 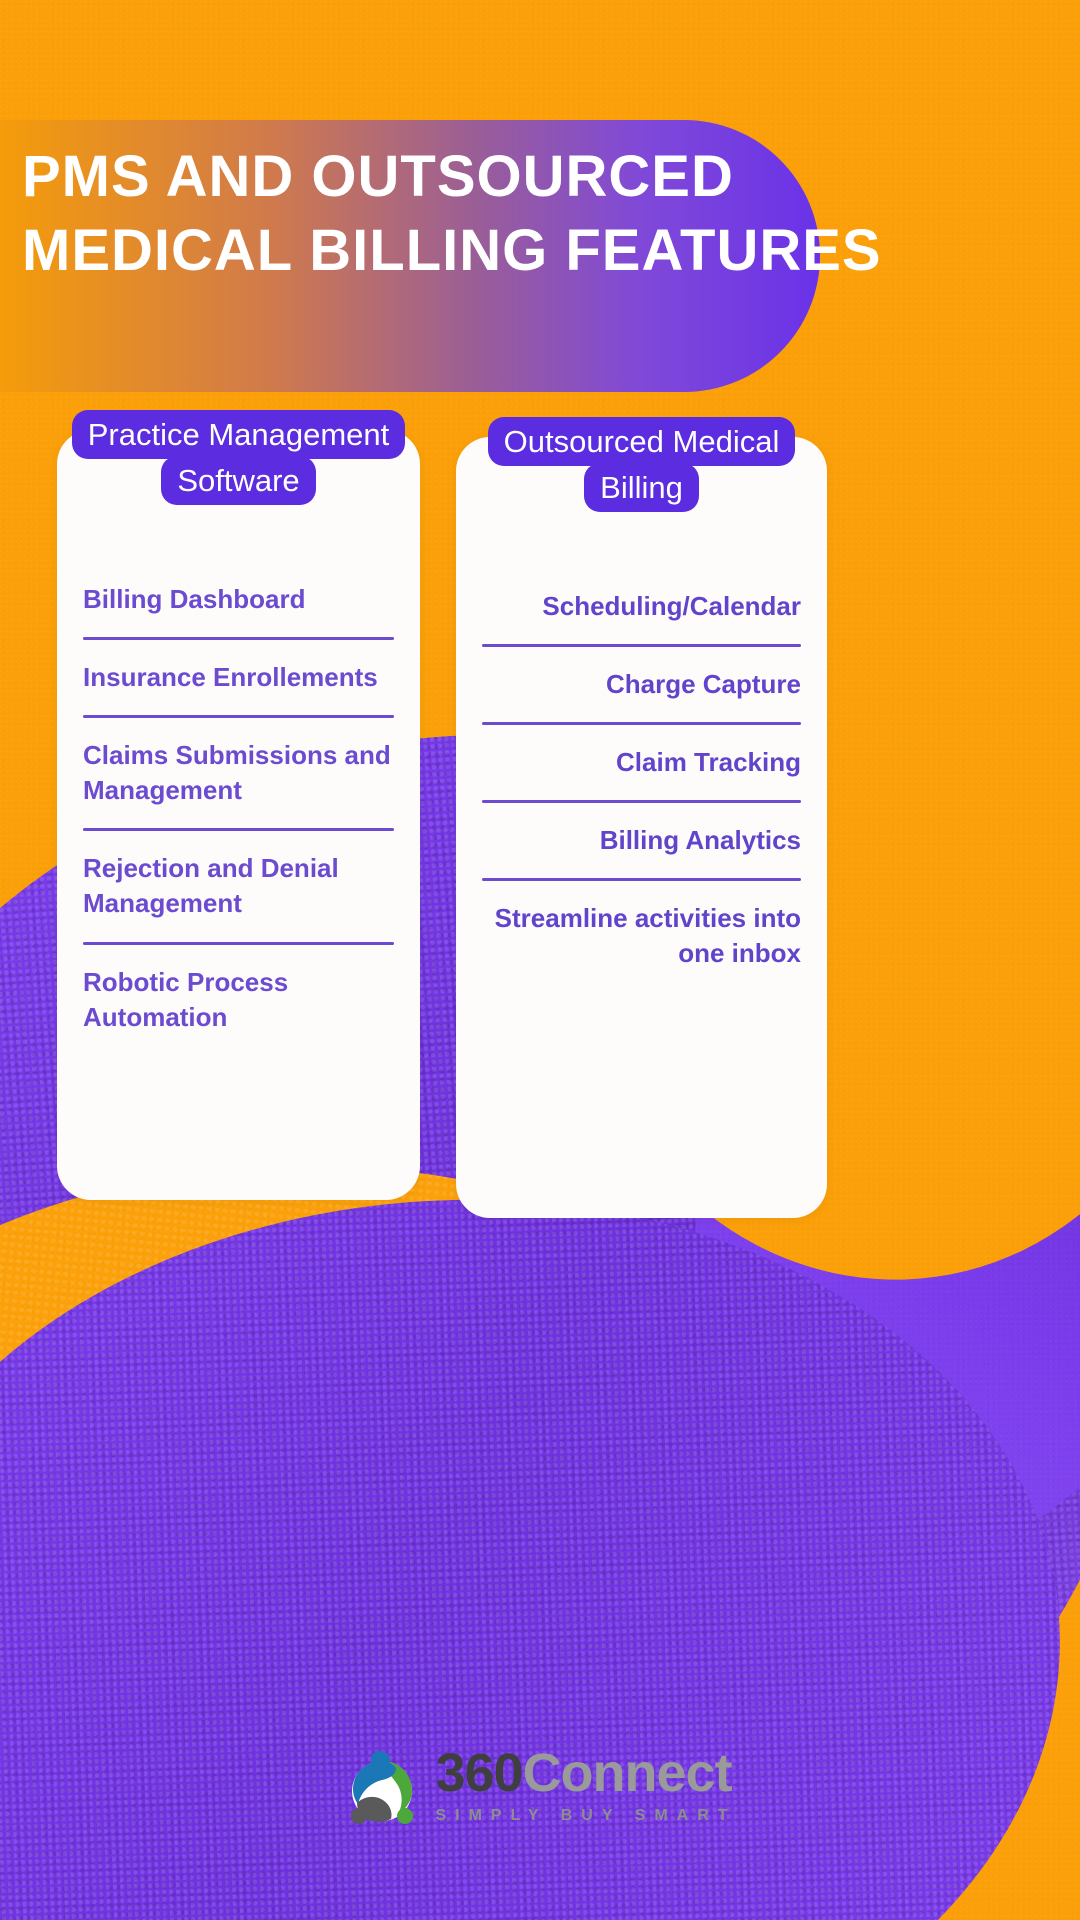 I want to click on feature-item: Insurance Enrollements, so click(x=230, y=677).